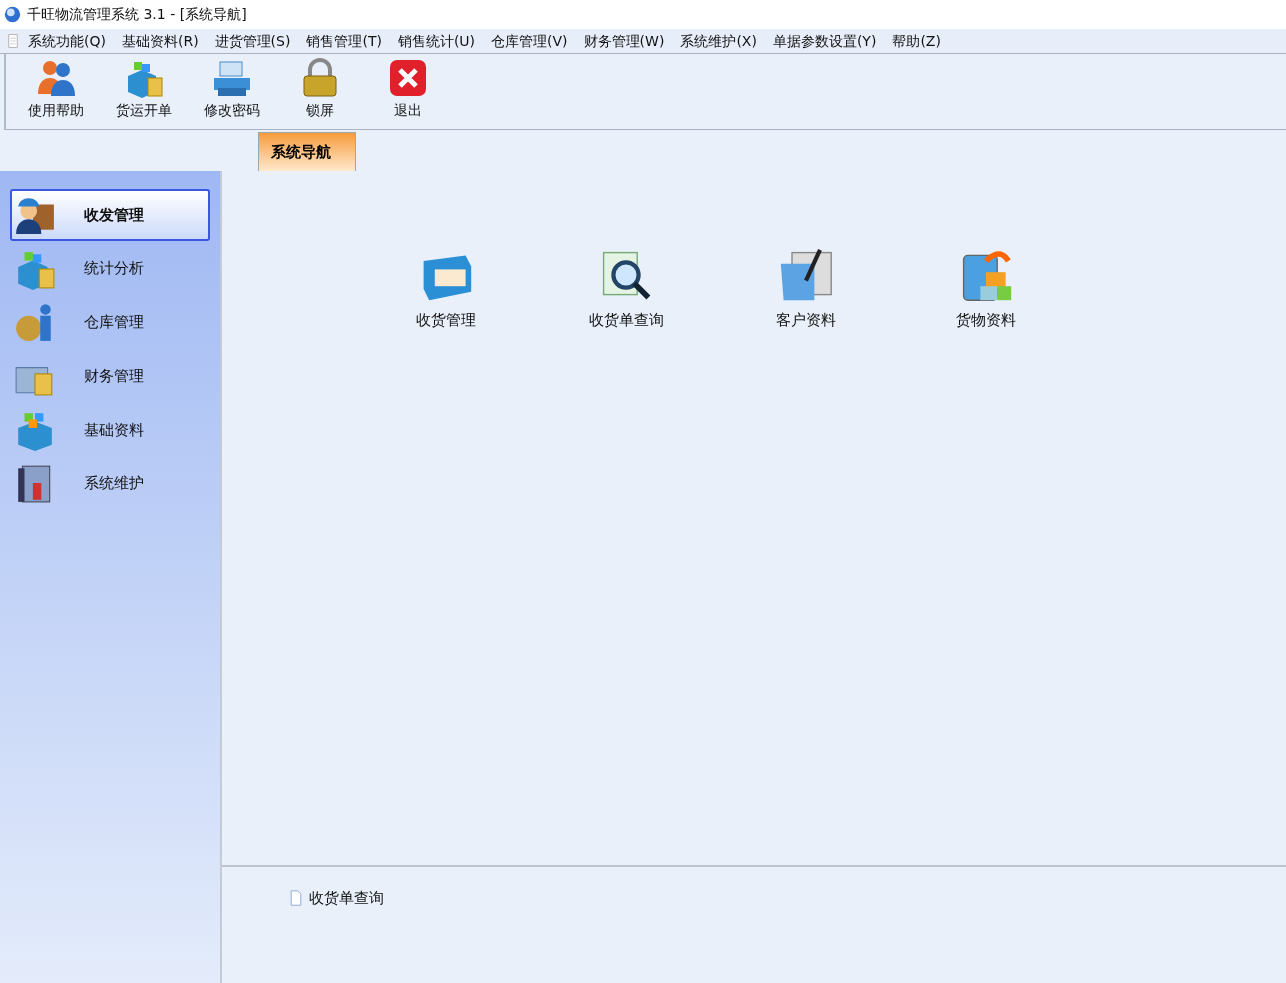  Describe the element at coordinates (626, 289) in the screenshot. I see `module-shortcut: 收货单查询` at that location.